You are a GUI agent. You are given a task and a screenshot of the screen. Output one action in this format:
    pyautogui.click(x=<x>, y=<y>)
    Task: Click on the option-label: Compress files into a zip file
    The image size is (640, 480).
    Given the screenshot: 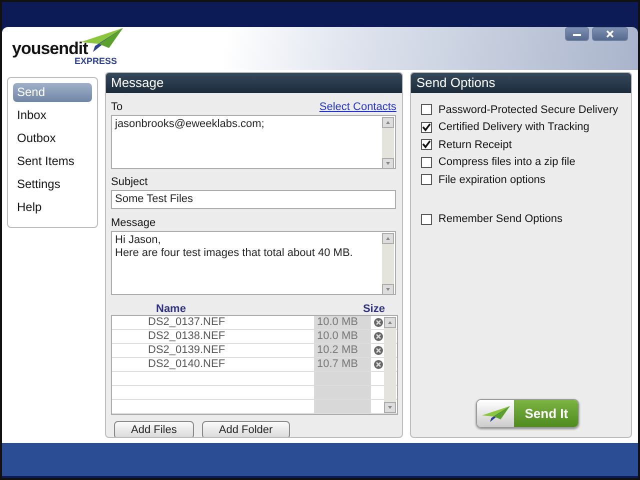 What is the action you would take?
    pyautogui.click(x=507, y=162)
    